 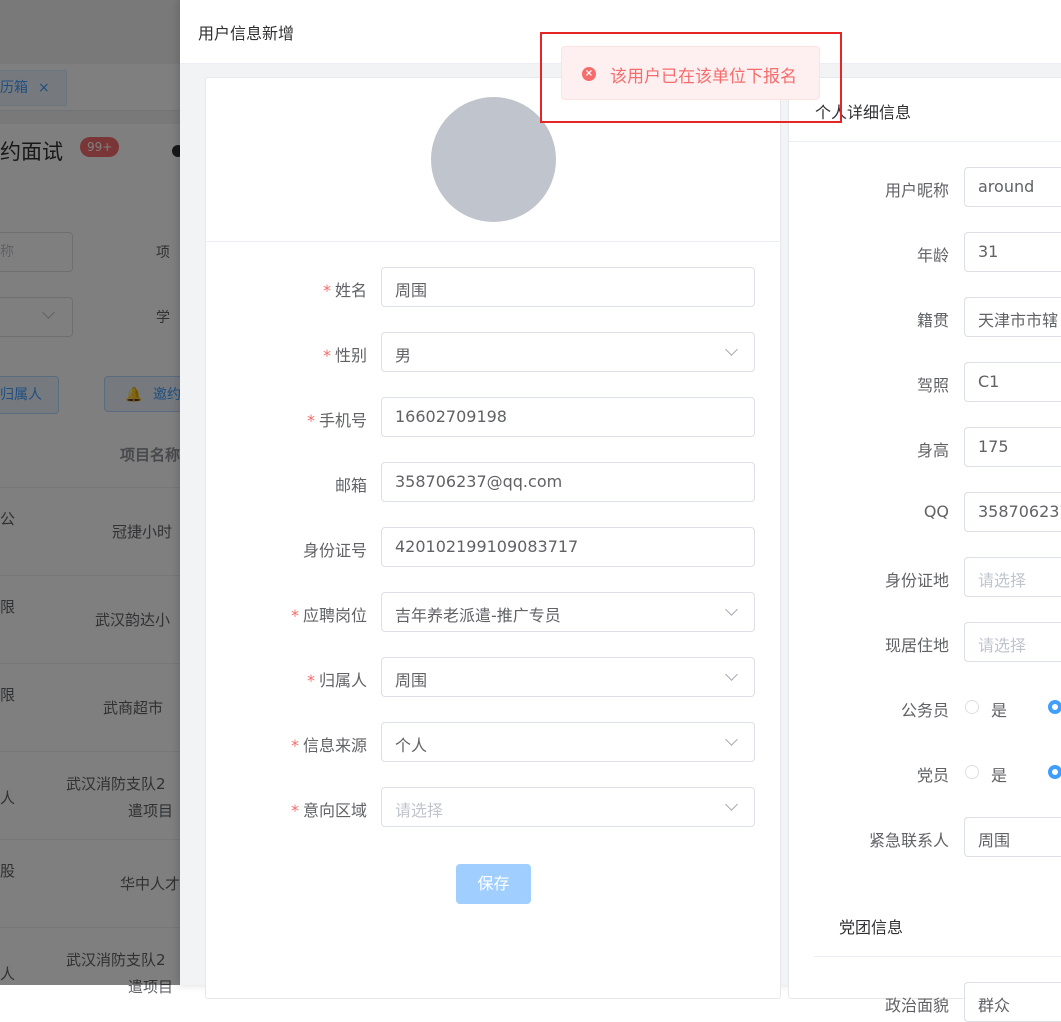 I want to click on source-select: 个人, so click(x=568, y=742).